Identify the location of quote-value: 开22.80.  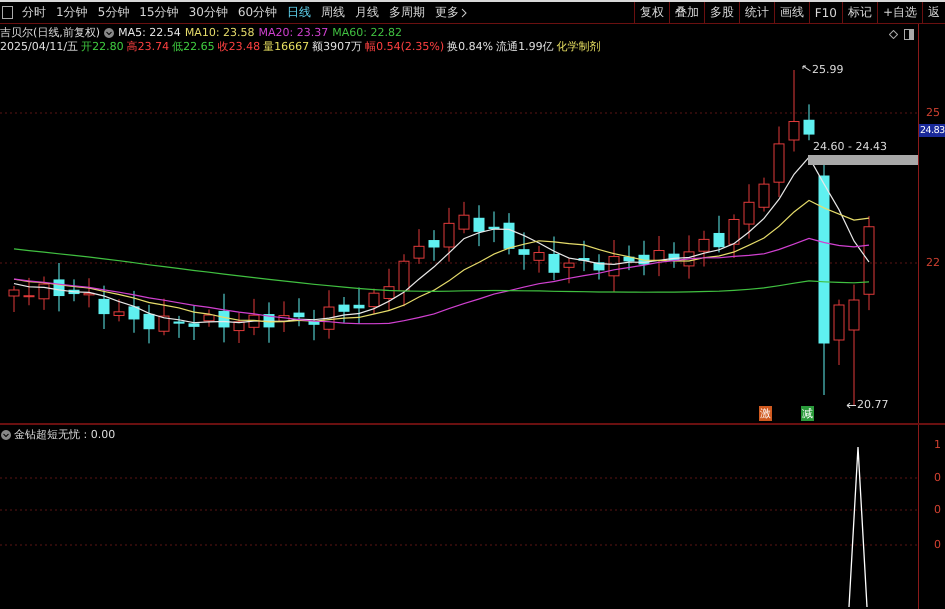
(102, 47).